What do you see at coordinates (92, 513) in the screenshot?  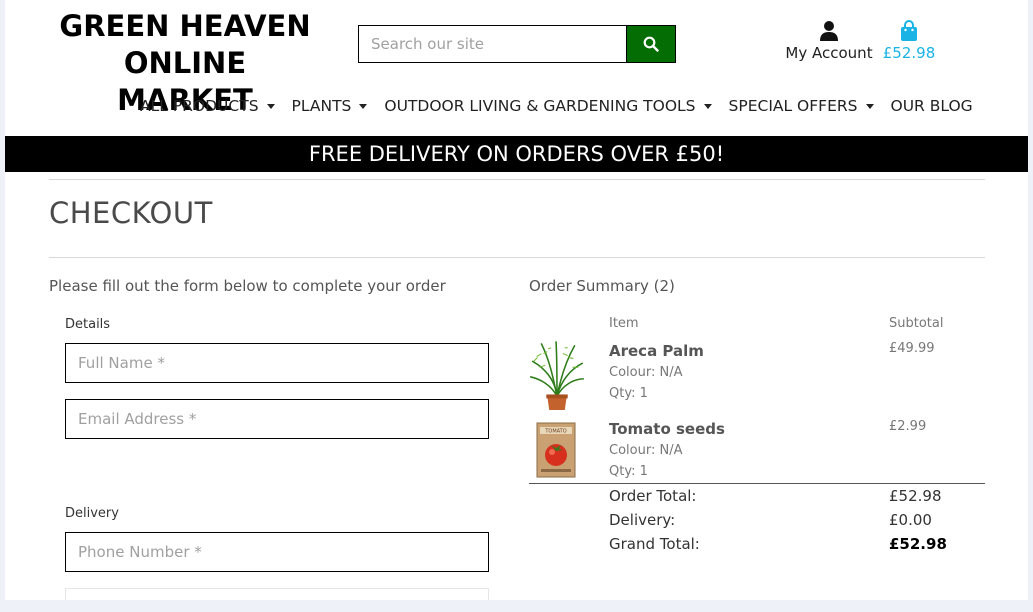 I see `delivery-section-label: Delivery` at bounding box center [92, 513].